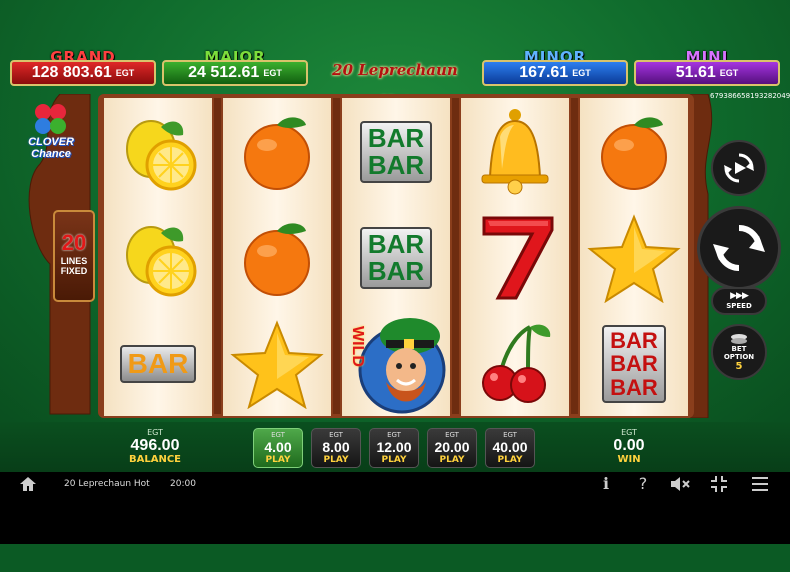  I want to click on menu-icon, so click(760, 484).